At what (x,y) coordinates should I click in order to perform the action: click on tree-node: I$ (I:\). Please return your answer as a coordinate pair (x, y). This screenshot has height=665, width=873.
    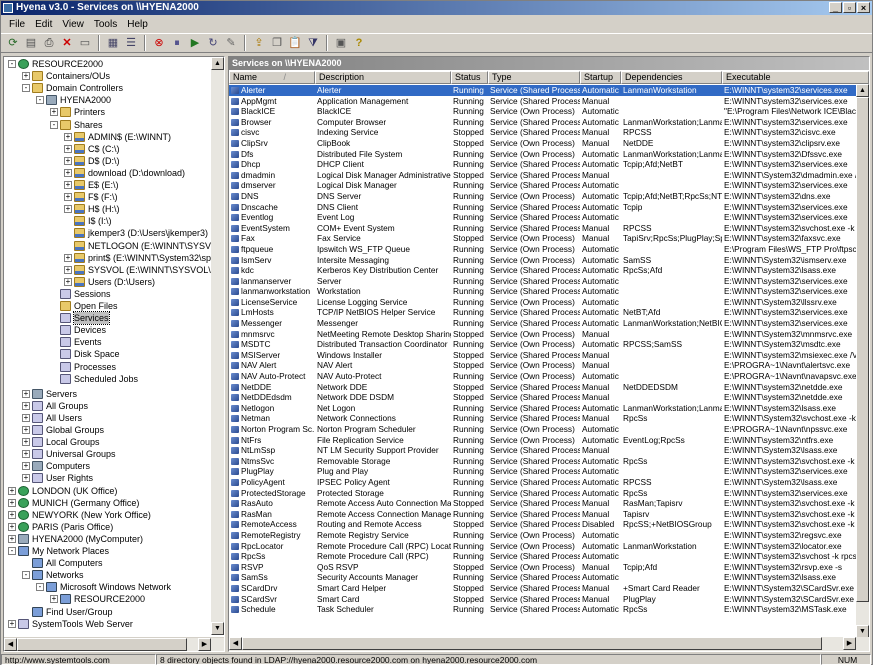
    Looking at the image, I should click on (88, 221).